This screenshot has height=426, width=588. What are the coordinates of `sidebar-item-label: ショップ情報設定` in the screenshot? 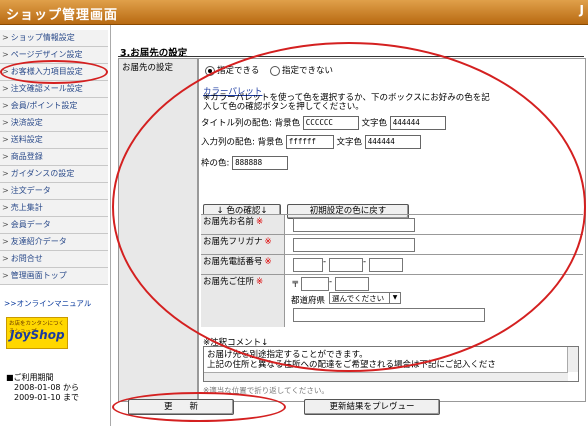 It's located at (42, 37).